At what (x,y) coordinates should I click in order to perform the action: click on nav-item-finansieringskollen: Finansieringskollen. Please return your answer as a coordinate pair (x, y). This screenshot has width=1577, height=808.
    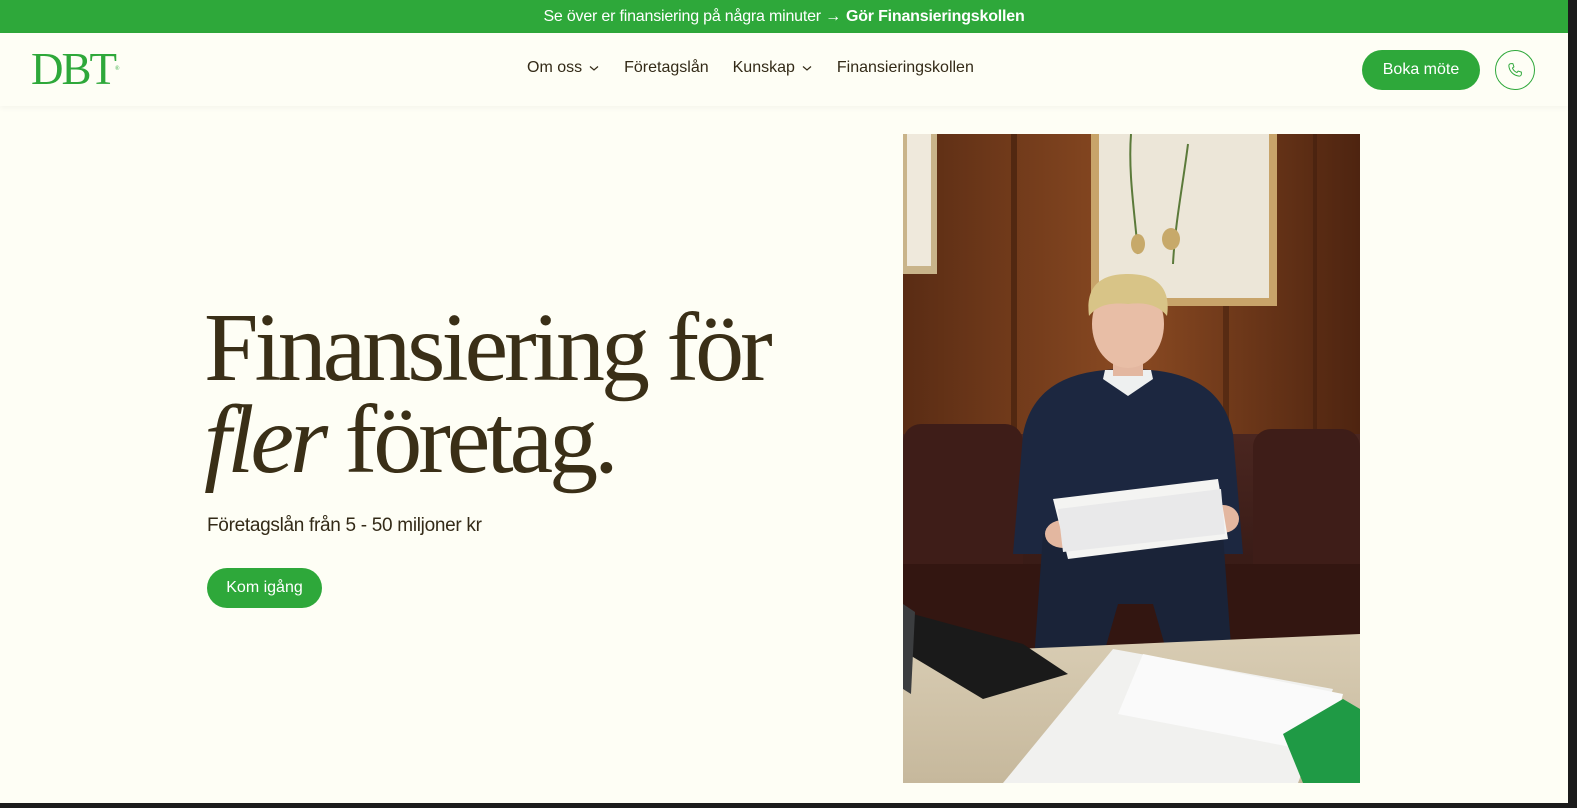
    Looking at the image, I should click on (905, 68).